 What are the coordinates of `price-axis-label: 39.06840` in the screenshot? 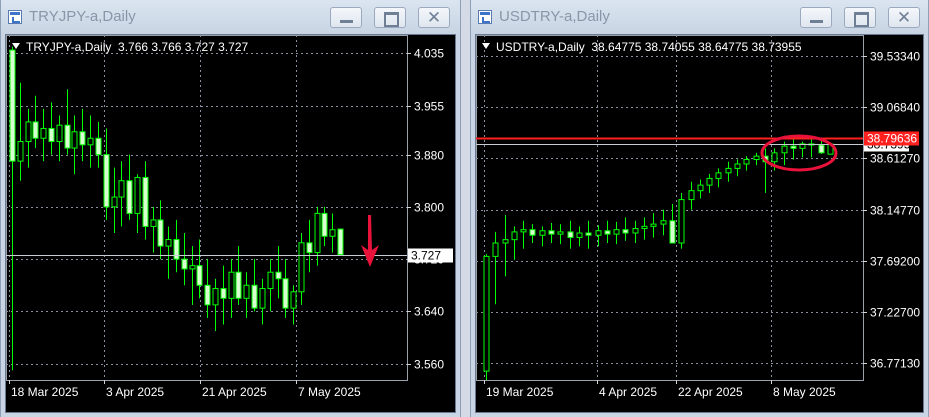 It's located at (895, 108).